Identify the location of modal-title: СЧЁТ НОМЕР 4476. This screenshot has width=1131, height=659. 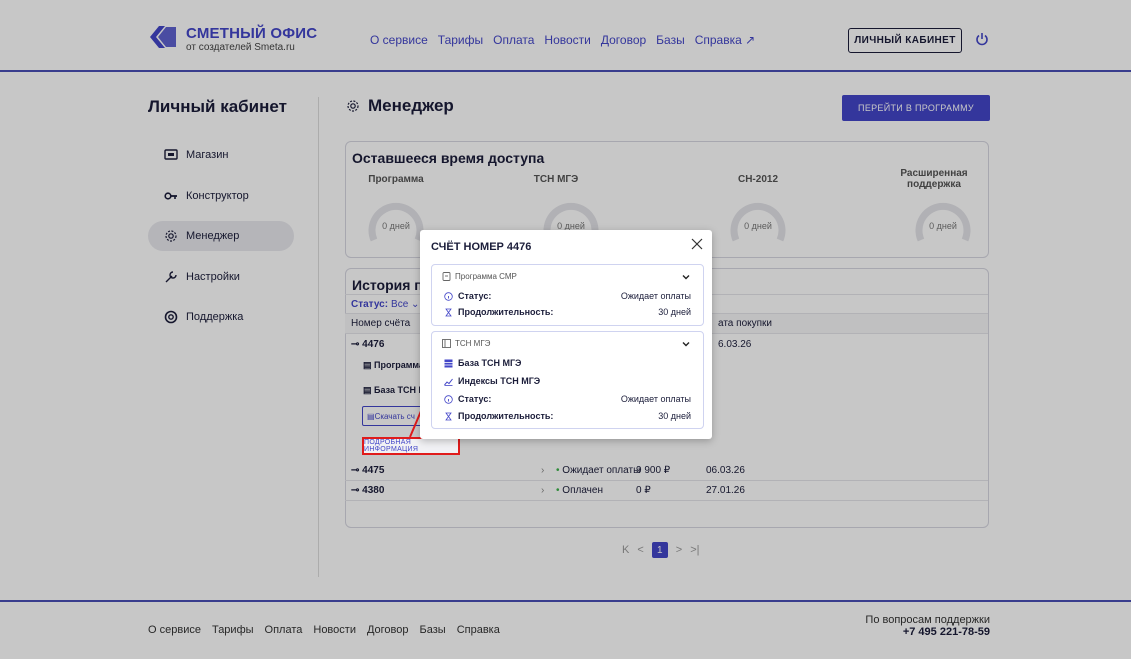
(481, 247).